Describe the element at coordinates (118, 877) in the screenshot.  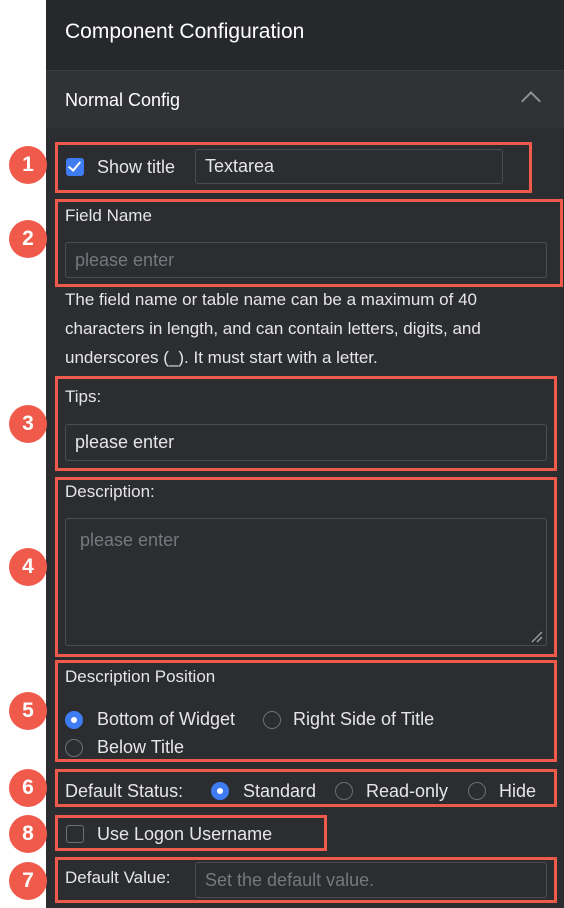
I see `default-value-label: Default Value:` at that location.